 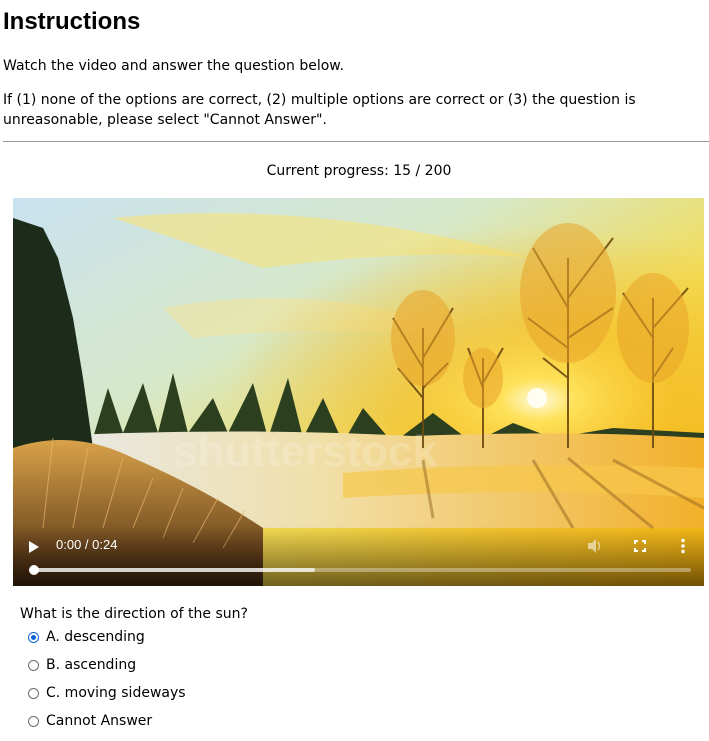 What do you see at coordinates (134, 614) in the screenshot?
I see `question-text: What is the direction of the sun?` at bounding box center [134, 614].